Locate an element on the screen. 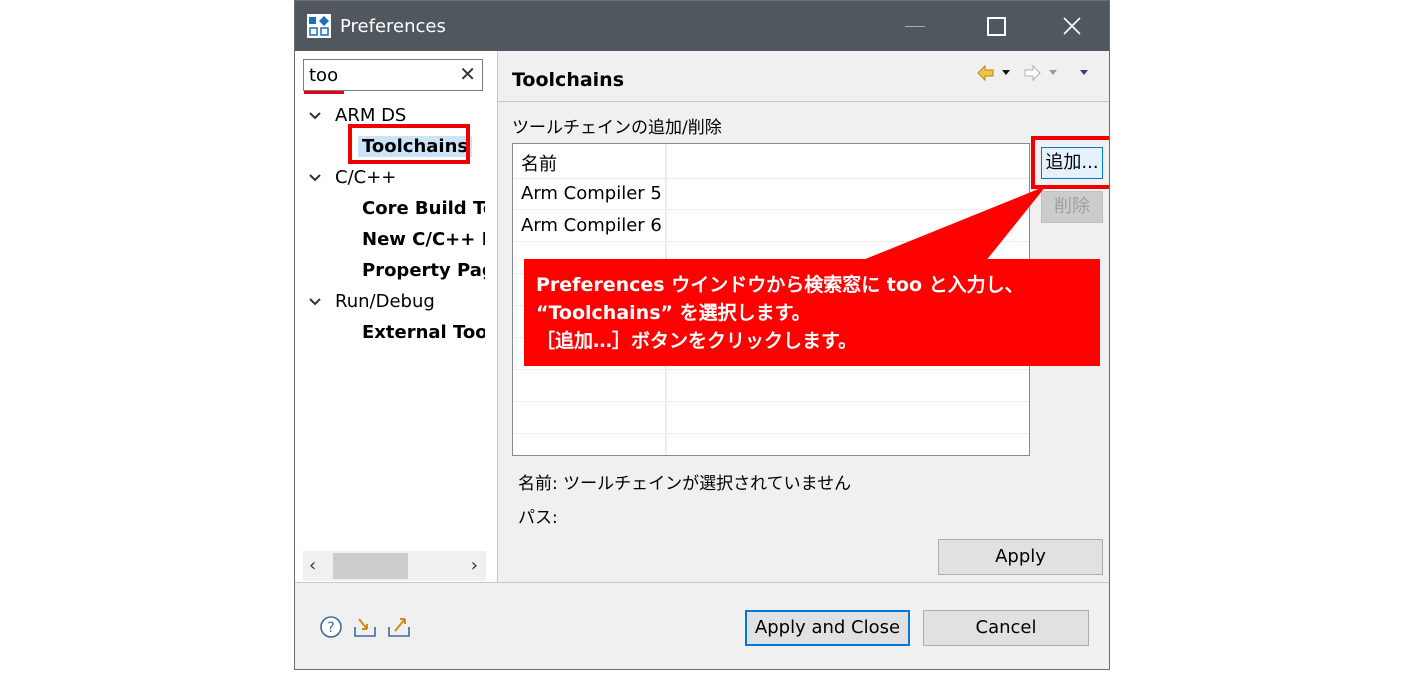 The height and width of the screenshot is (675, 1411). title-bar: Preferences is located at coordinates (702, 26).